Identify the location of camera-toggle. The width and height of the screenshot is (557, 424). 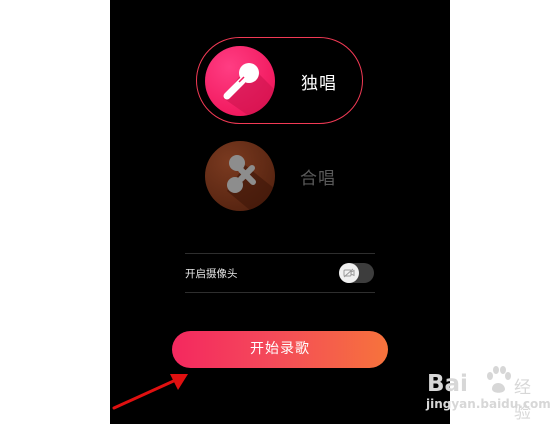
(356, 273).